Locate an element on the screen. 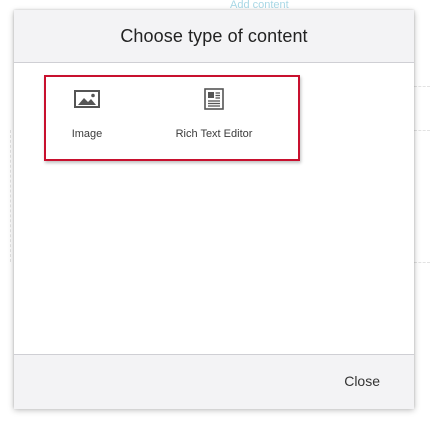 Image resolution: width=430 pixels, height=423 pixels. dialog-title: Choose type of content is located at coordinates (214, 35).